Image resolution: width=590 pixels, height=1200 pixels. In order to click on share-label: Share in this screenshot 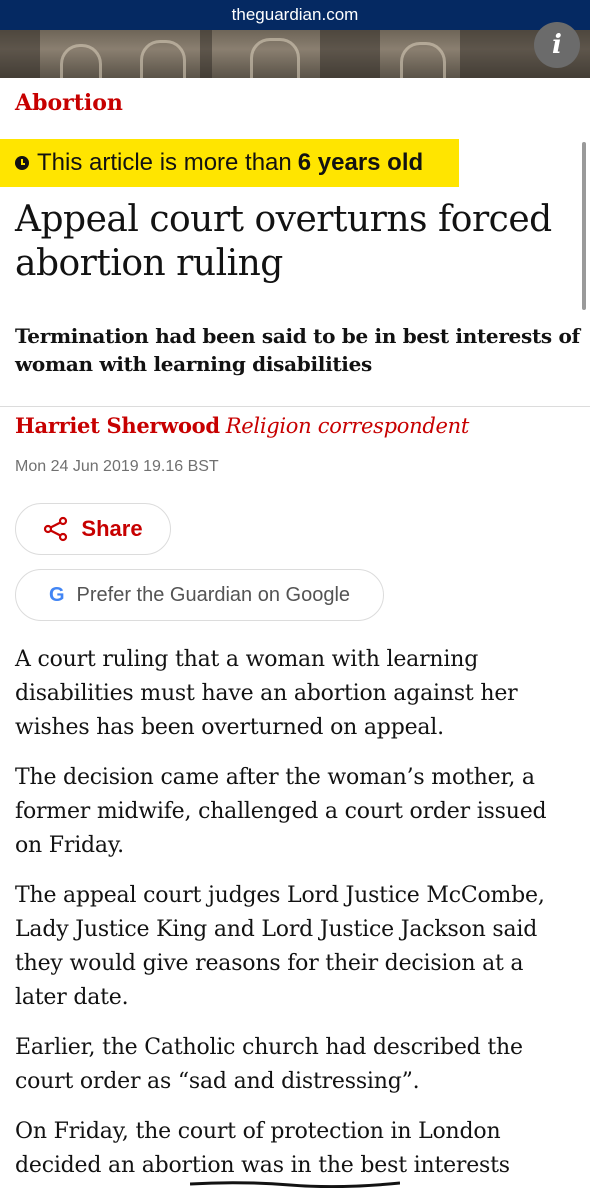, I will do `click(112, 528)`.